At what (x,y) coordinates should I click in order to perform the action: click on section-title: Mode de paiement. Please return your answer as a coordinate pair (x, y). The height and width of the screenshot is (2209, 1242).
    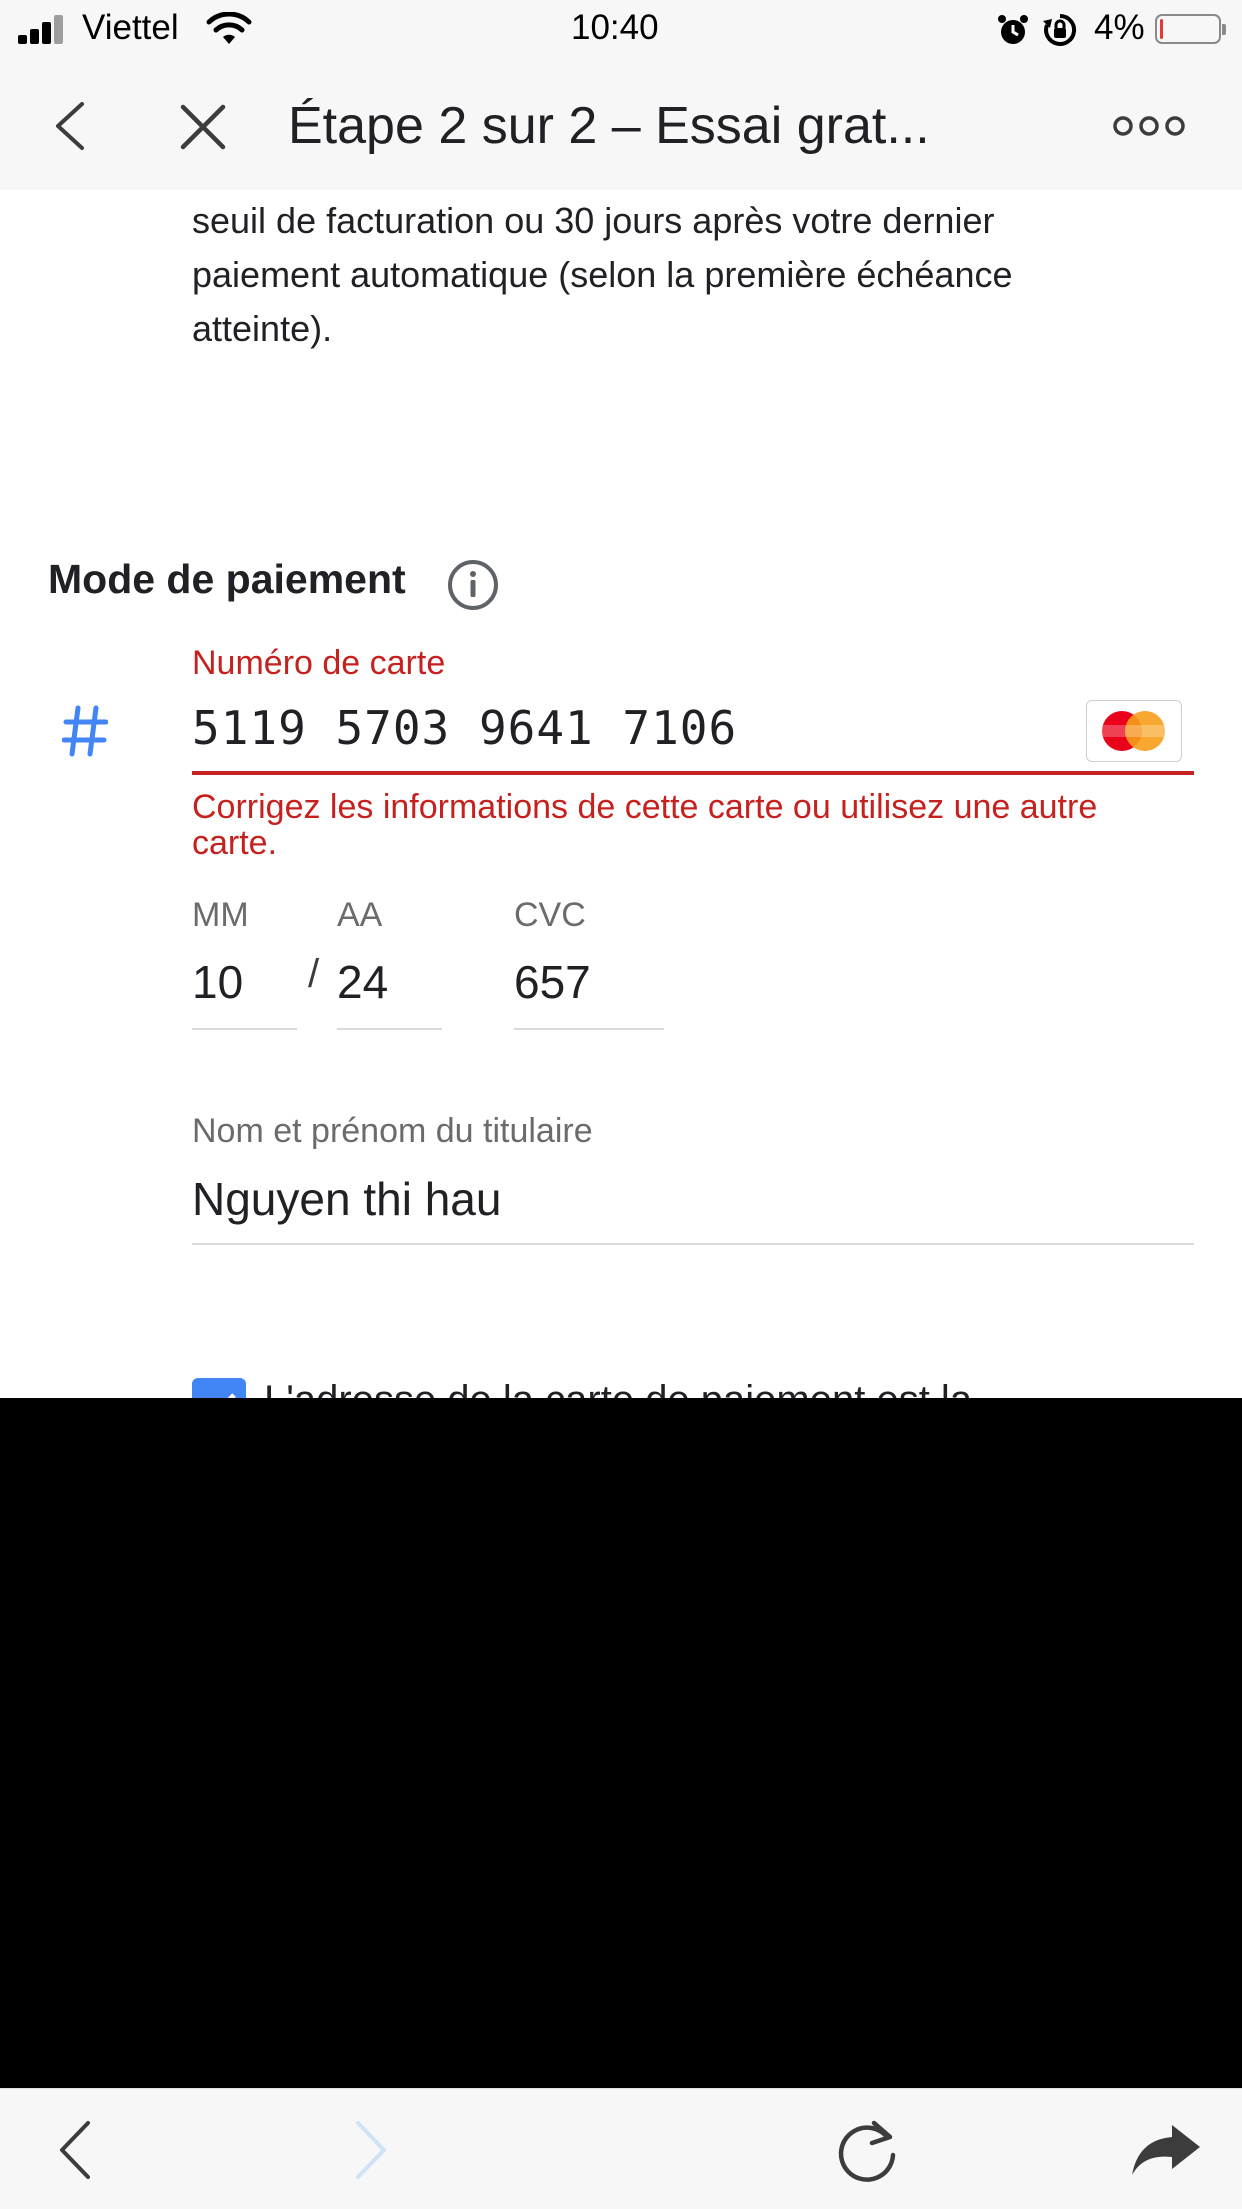
    Looking at the image, I should click on (227, 579).